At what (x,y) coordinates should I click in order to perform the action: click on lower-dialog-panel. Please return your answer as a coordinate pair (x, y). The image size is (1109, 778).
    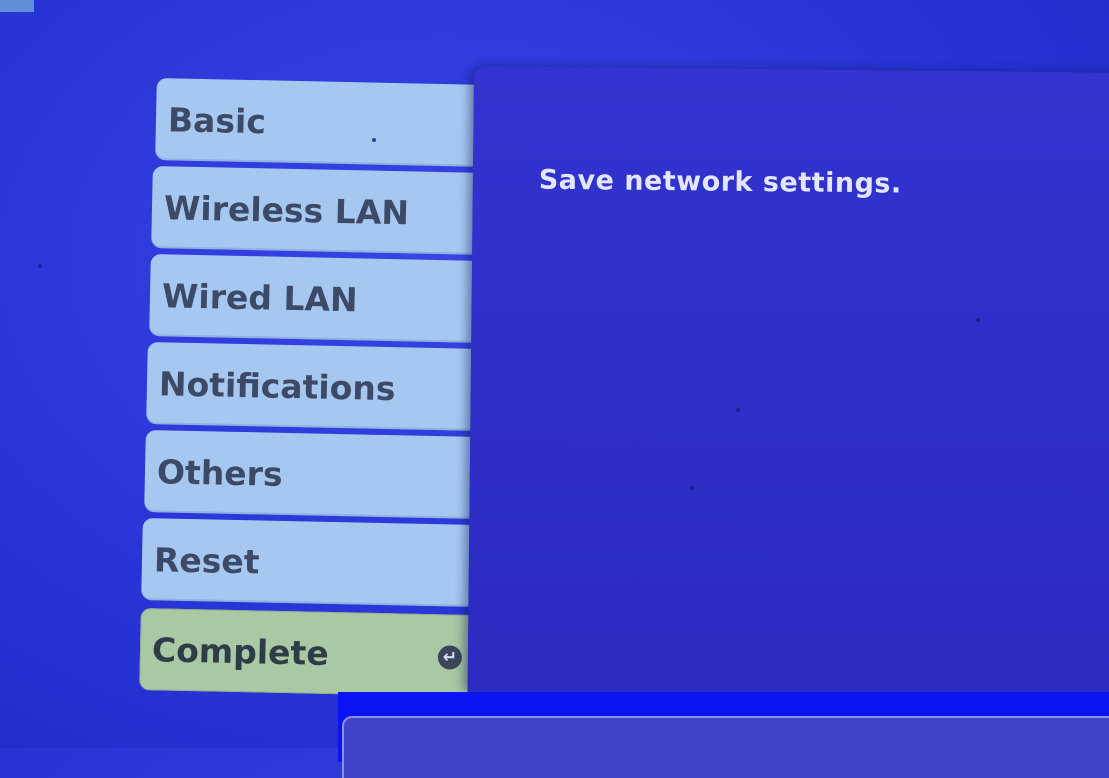
    Looking at the image, I should click on (723, 735).